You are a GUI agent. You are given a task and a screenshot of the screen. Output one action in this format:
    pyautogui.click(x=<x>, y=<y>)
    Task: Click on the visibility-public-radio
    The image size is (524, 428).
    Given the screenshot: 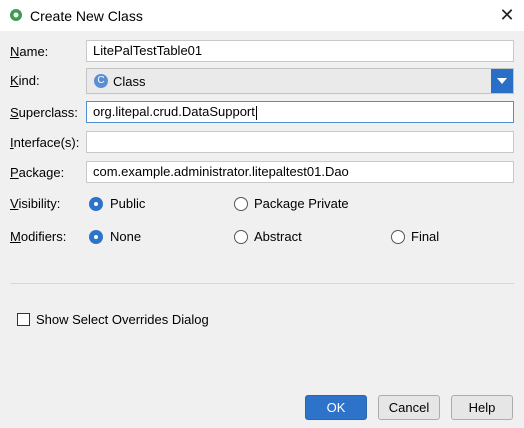 What is the action you would take?
    pyautogui.click(x=96, y=204)
    